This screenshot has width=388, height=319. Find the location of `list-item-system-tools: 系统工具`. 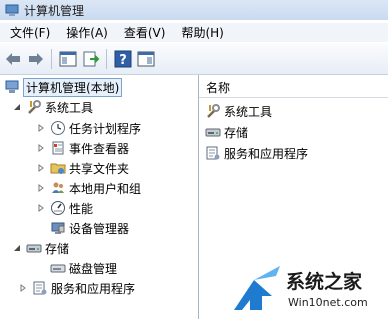

list-item-system-tools: 系统工具 is located at coordinates (238, 111).